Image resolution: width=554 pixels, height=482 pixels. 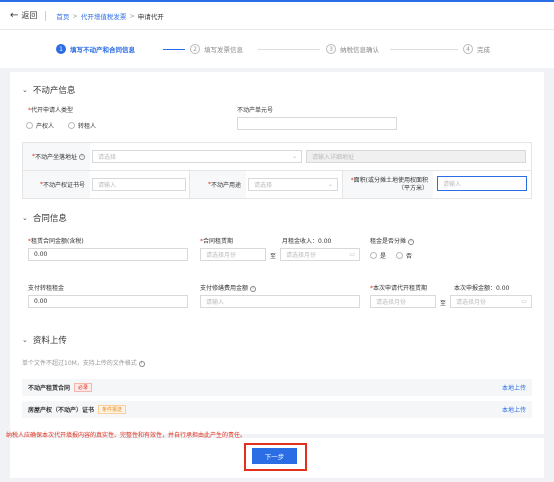 I want to click on property-section-header: ⌄ 不动产信息, so click(x=48, y=90).